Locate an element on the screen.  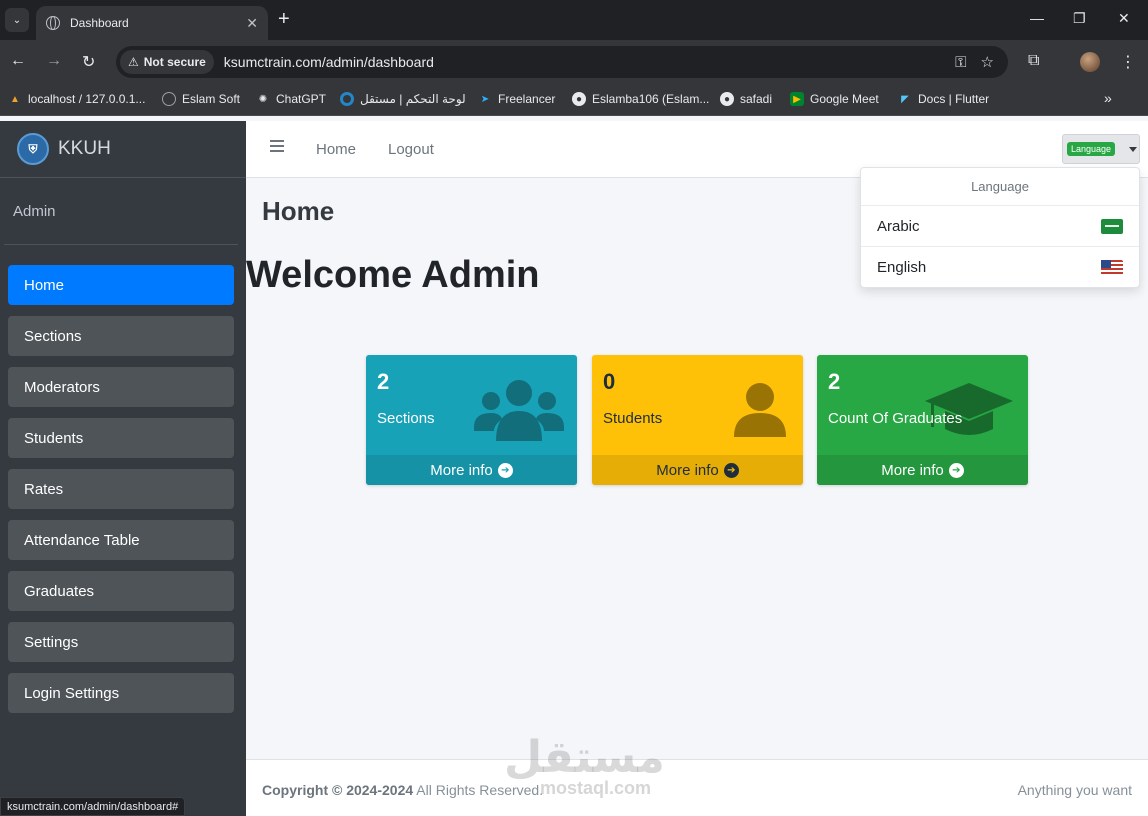
nav-link-home: Home is located at coordinates (336, 149).